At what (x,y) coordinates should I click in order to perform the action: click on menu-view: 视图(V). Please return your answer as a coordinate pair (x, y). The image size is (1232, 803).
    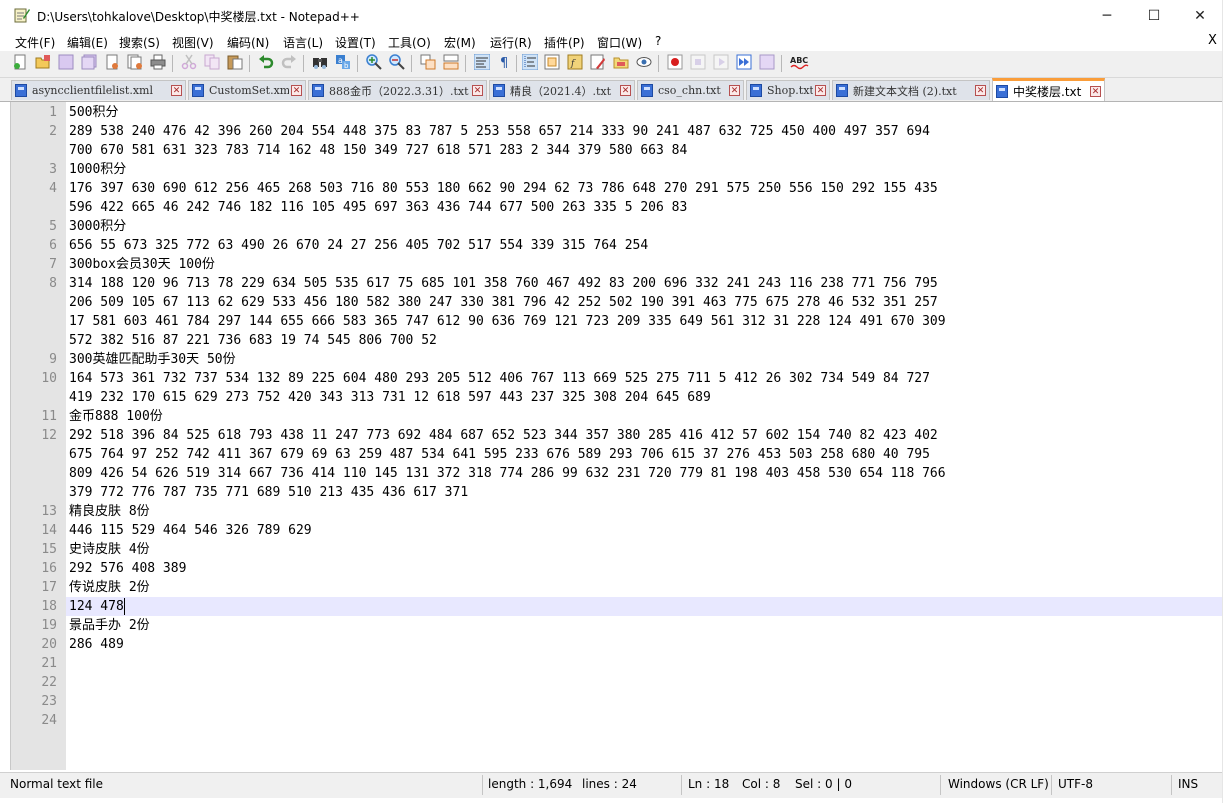
    Looking at the image, I should click on (193, 42).